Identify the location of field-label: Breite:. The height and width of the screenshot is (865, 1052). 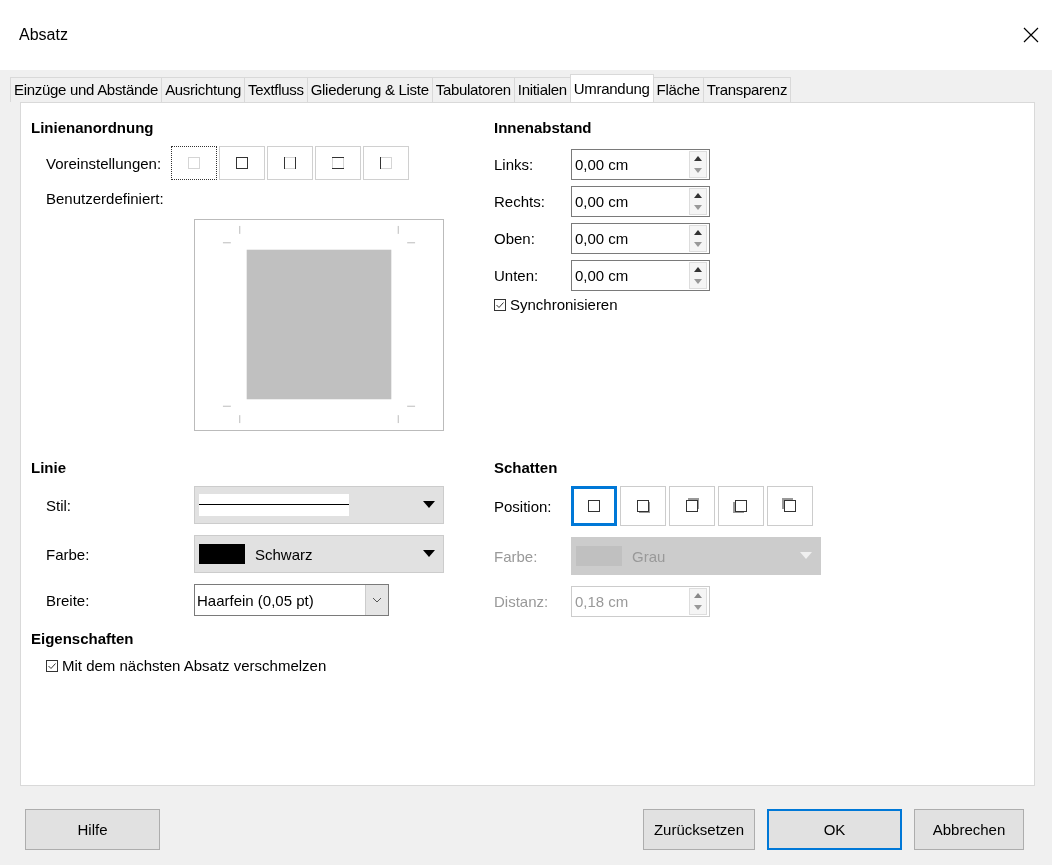
(68, 600).